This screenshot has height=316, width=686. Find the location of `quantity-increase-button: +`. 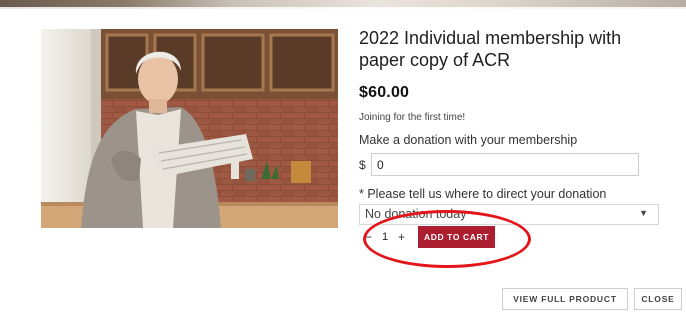

quantity-increase-button: + is located at coordinates (401, 237).